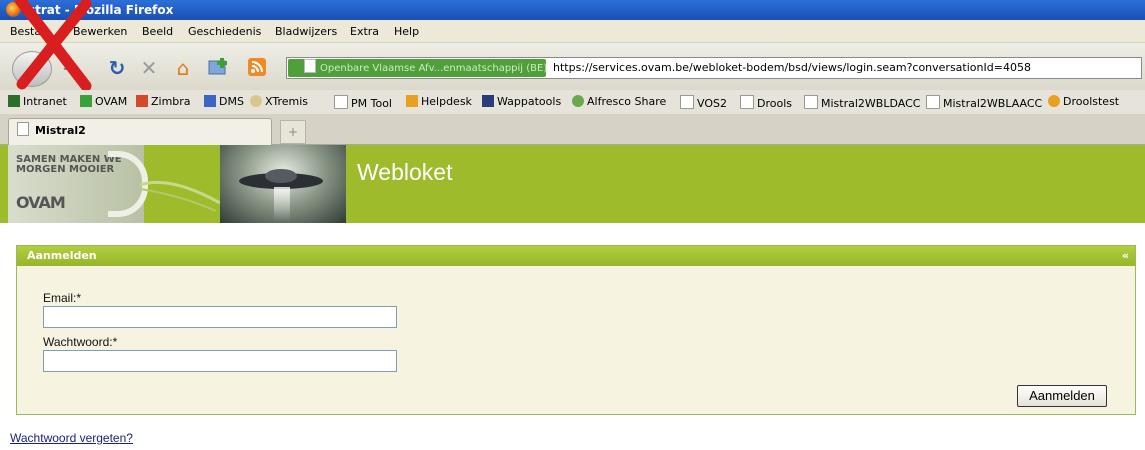 Image resolution: width=1145 pixels, height=450 pixels. Describe the element at coordinates (220, 361) in the screenshot. I see `password-field` at that location.